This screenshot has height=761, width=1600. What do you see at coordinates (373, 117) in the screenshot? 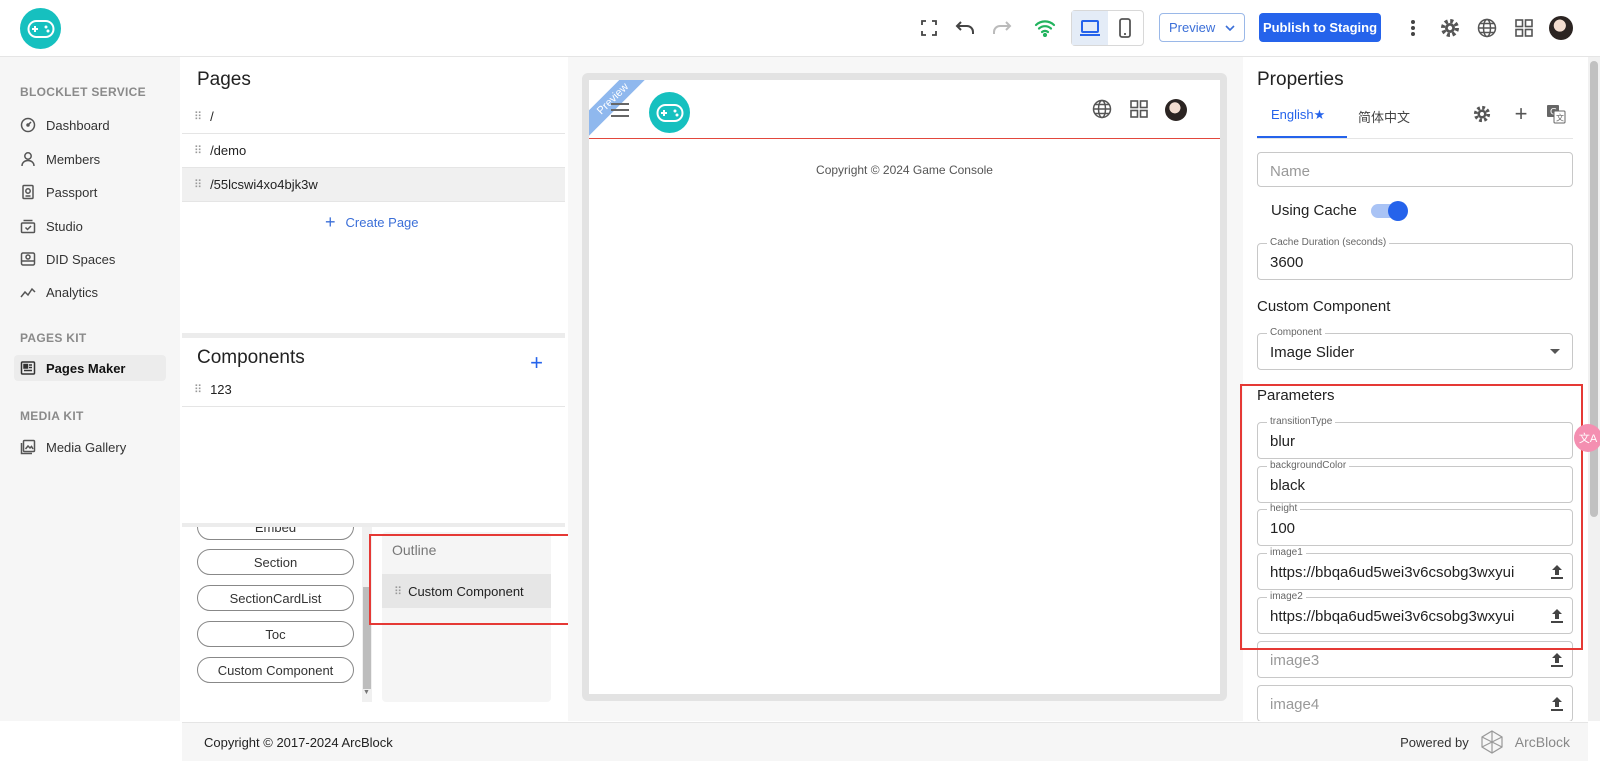
I see `page-item: ⠿ /` at bounding box center [373, 117].